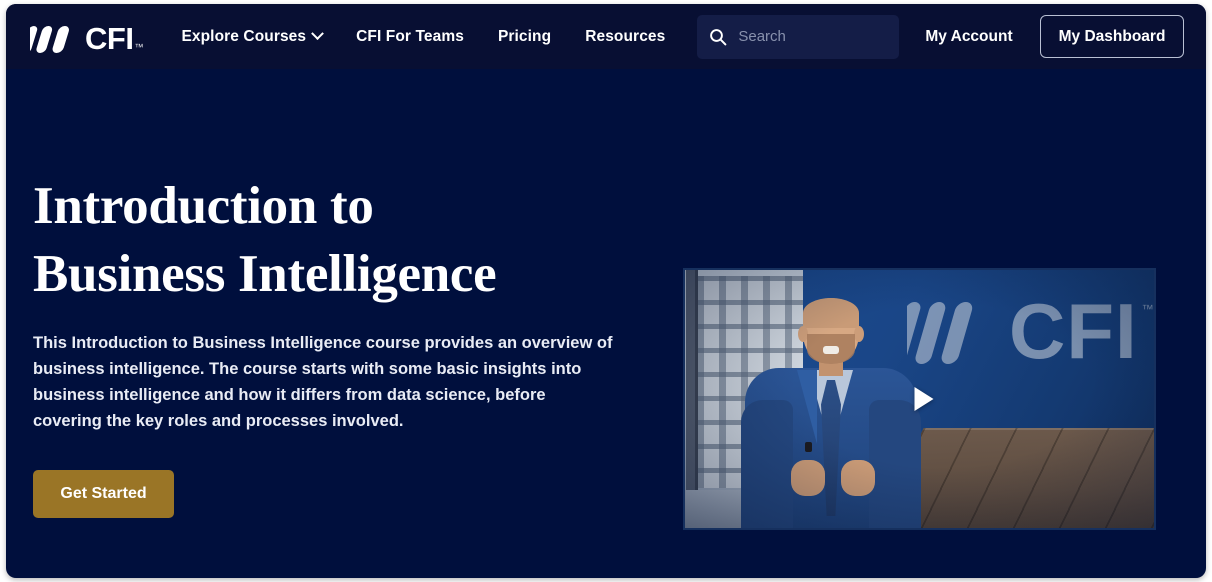  Describe the element at coordinates (333, 240) in the screenshot. I see `page-title: Introduction to Business Intelligence` at that location.